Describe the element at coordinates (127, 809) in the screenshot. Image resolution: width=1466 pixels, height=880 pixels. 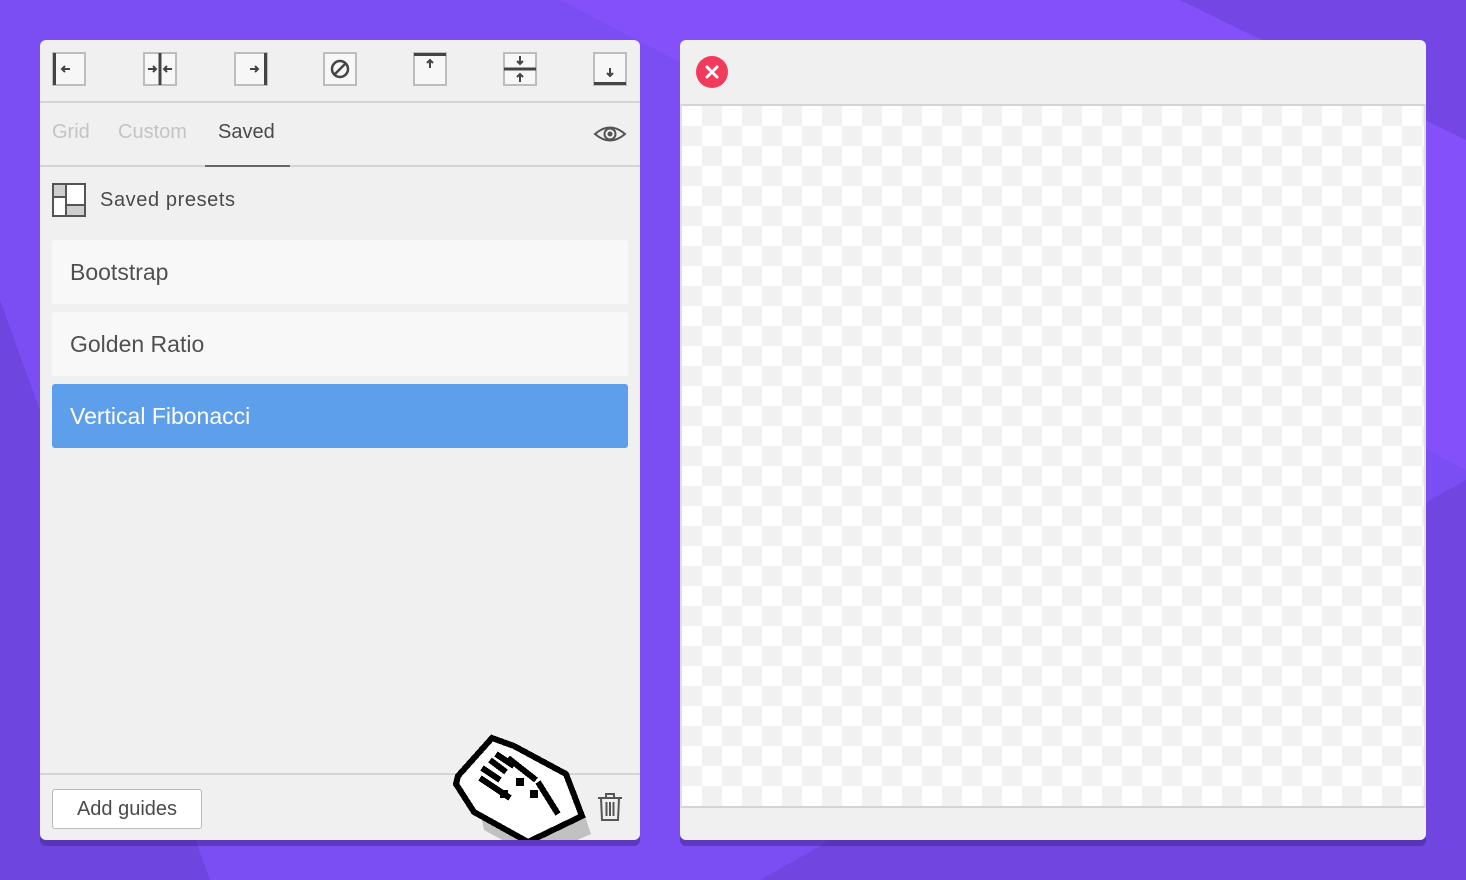
I see `add-guides-button: Add guides` at that location.